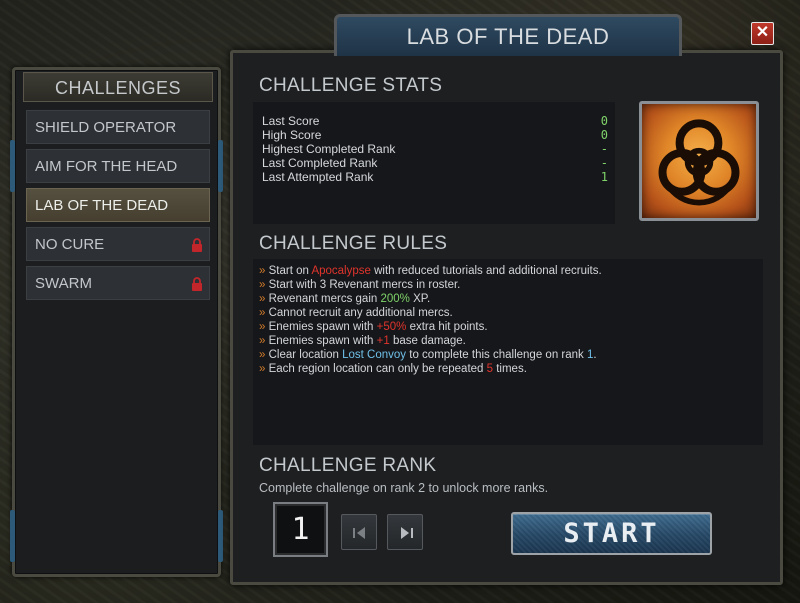 This screenshot has height=603, width=800. I want to click on rule-line: » Revenant mercs gain 200% XP., so click(344, 299).